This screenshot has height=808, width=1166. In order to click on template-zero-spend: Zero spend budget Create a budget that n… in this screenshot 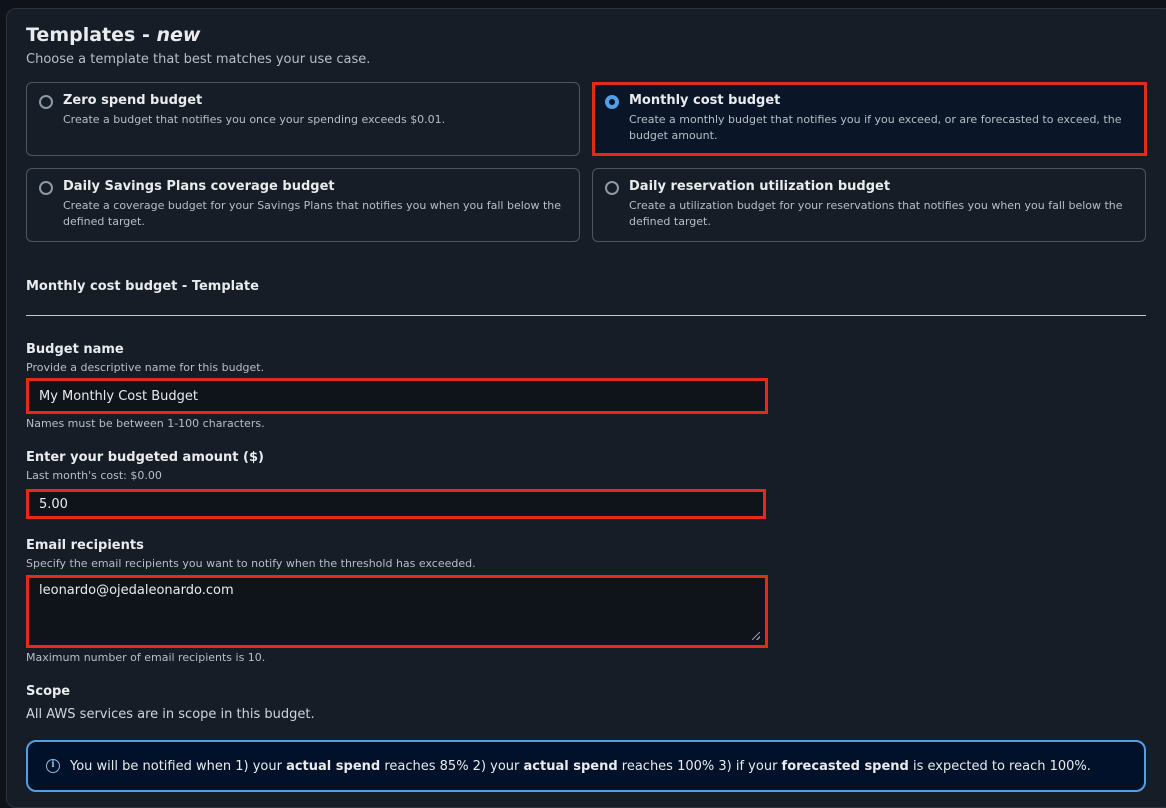, I will do `click(303, 119)`.